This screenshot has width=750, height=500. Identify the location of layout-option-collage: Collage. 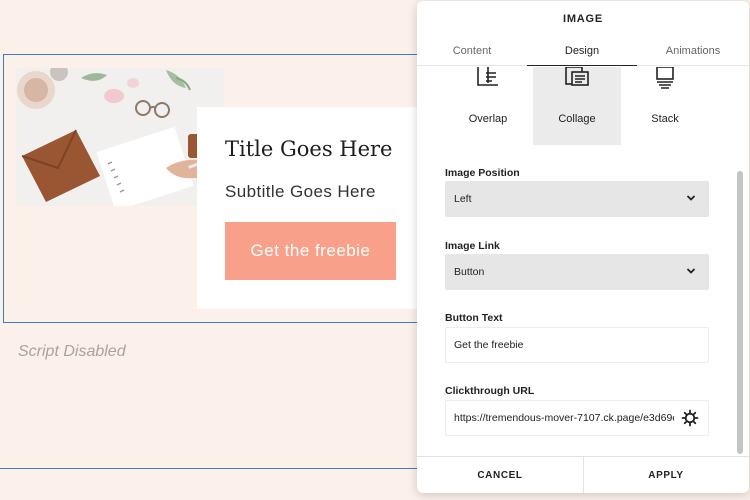
(577, 106).